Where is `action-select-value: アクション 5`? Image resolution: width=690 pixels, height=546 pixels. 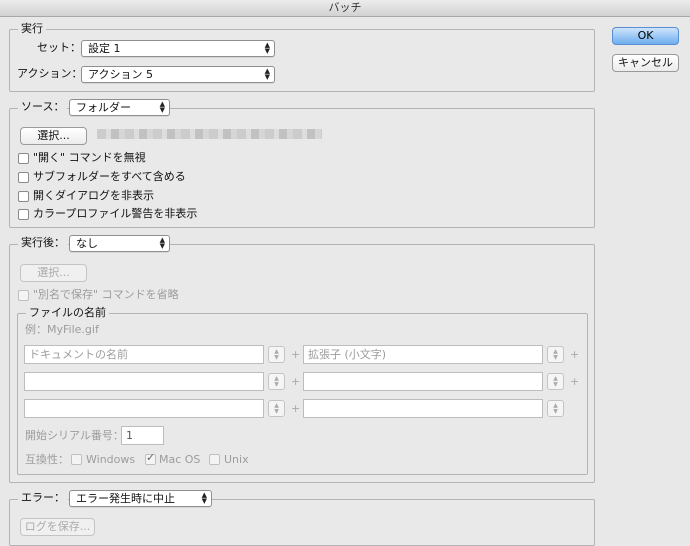 action-select-value: アクション 5 is located at coordinates (120, 74).